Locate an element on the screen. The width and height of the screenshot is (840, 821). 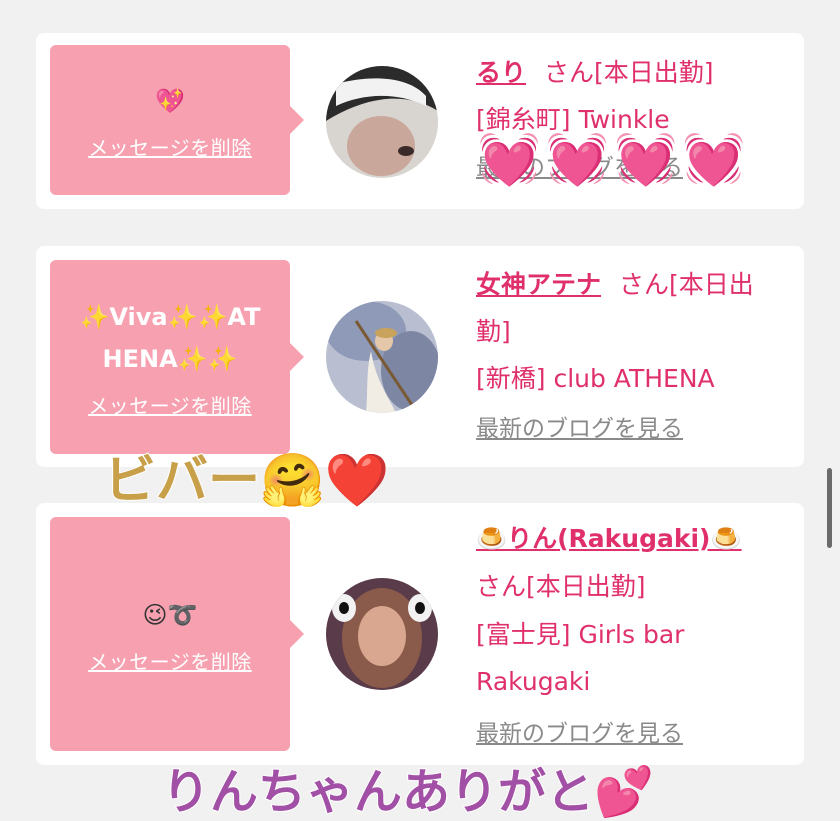
bieber-sticker: ビバー🤗❤️ is located at coordinates (246, 481).